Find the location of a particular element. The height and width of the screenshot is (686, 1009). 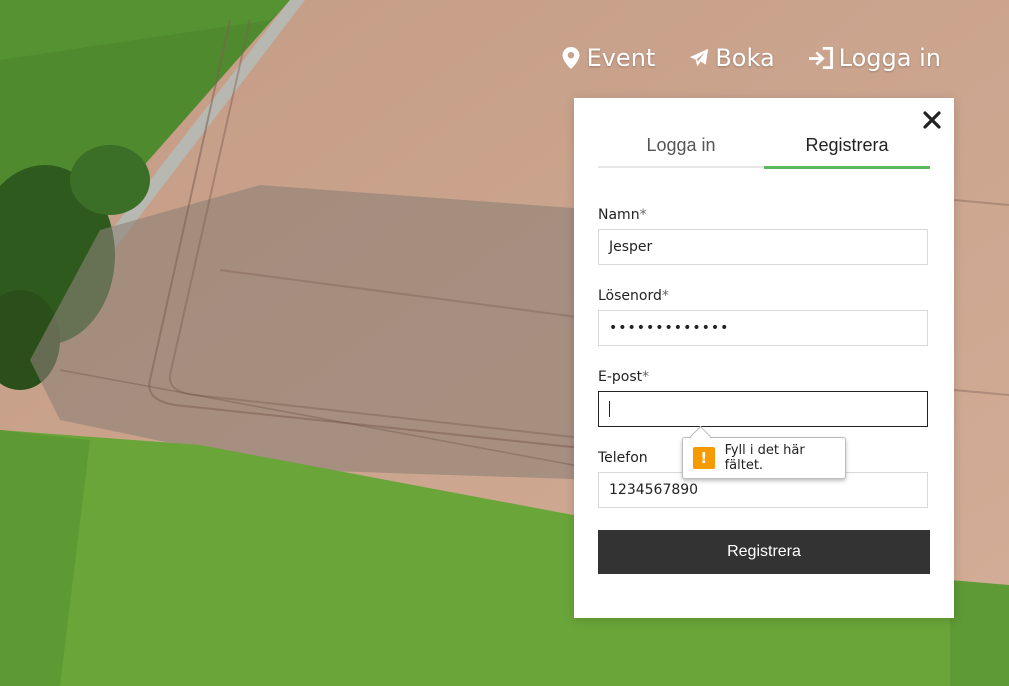

nav-login-link: Logga in is located at coordinates (874, 58).